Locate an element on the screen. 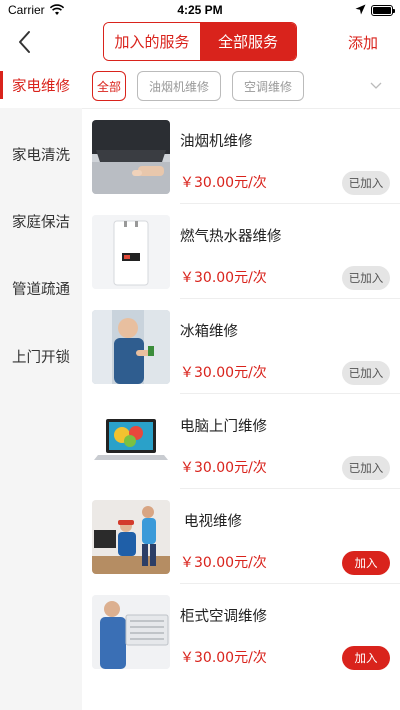 Image resolution: width=400 pixels, height=710 pixels. sidebar-item-label: 家电清洗 is located at coordinates (41, 155).